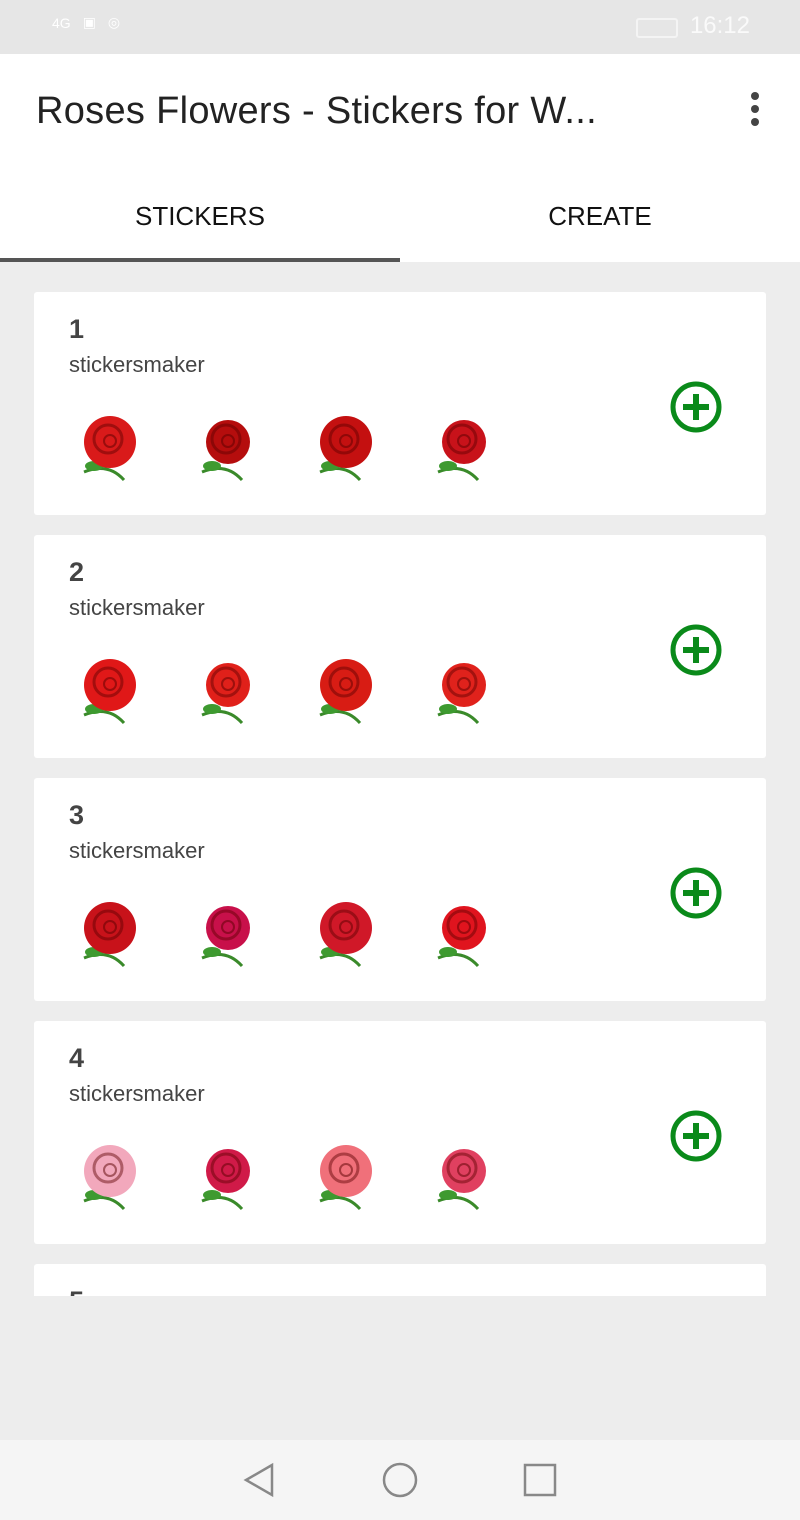 This screenshot has height=1520, width=800. Describe the element at coordinates (77, 329) in the screenshot. I see `pack-number: 1` at that location.